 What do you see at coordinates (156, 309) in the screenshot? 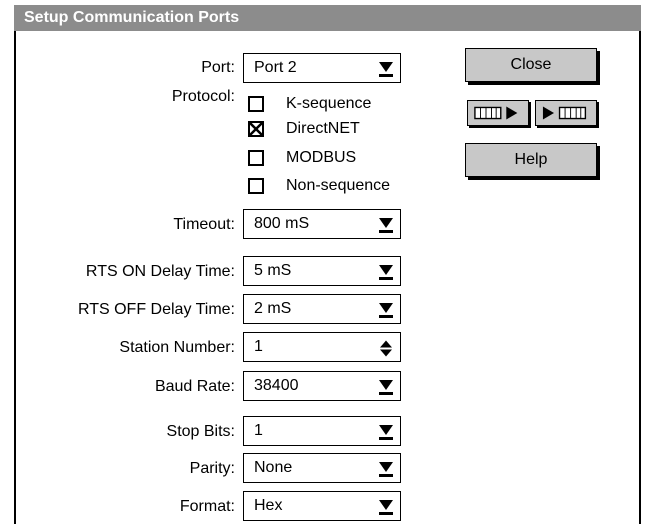
I see `rts-off-delay-label: RTS OFF Delay Time:` at bounding box center [156, 309].